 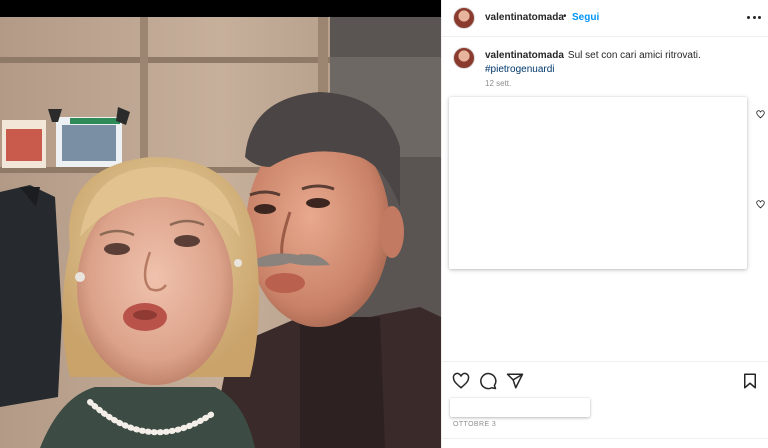 What do you see at coordinates (605, 438) in the screenshot?
I see `divider` at bounding box center [605, 438].